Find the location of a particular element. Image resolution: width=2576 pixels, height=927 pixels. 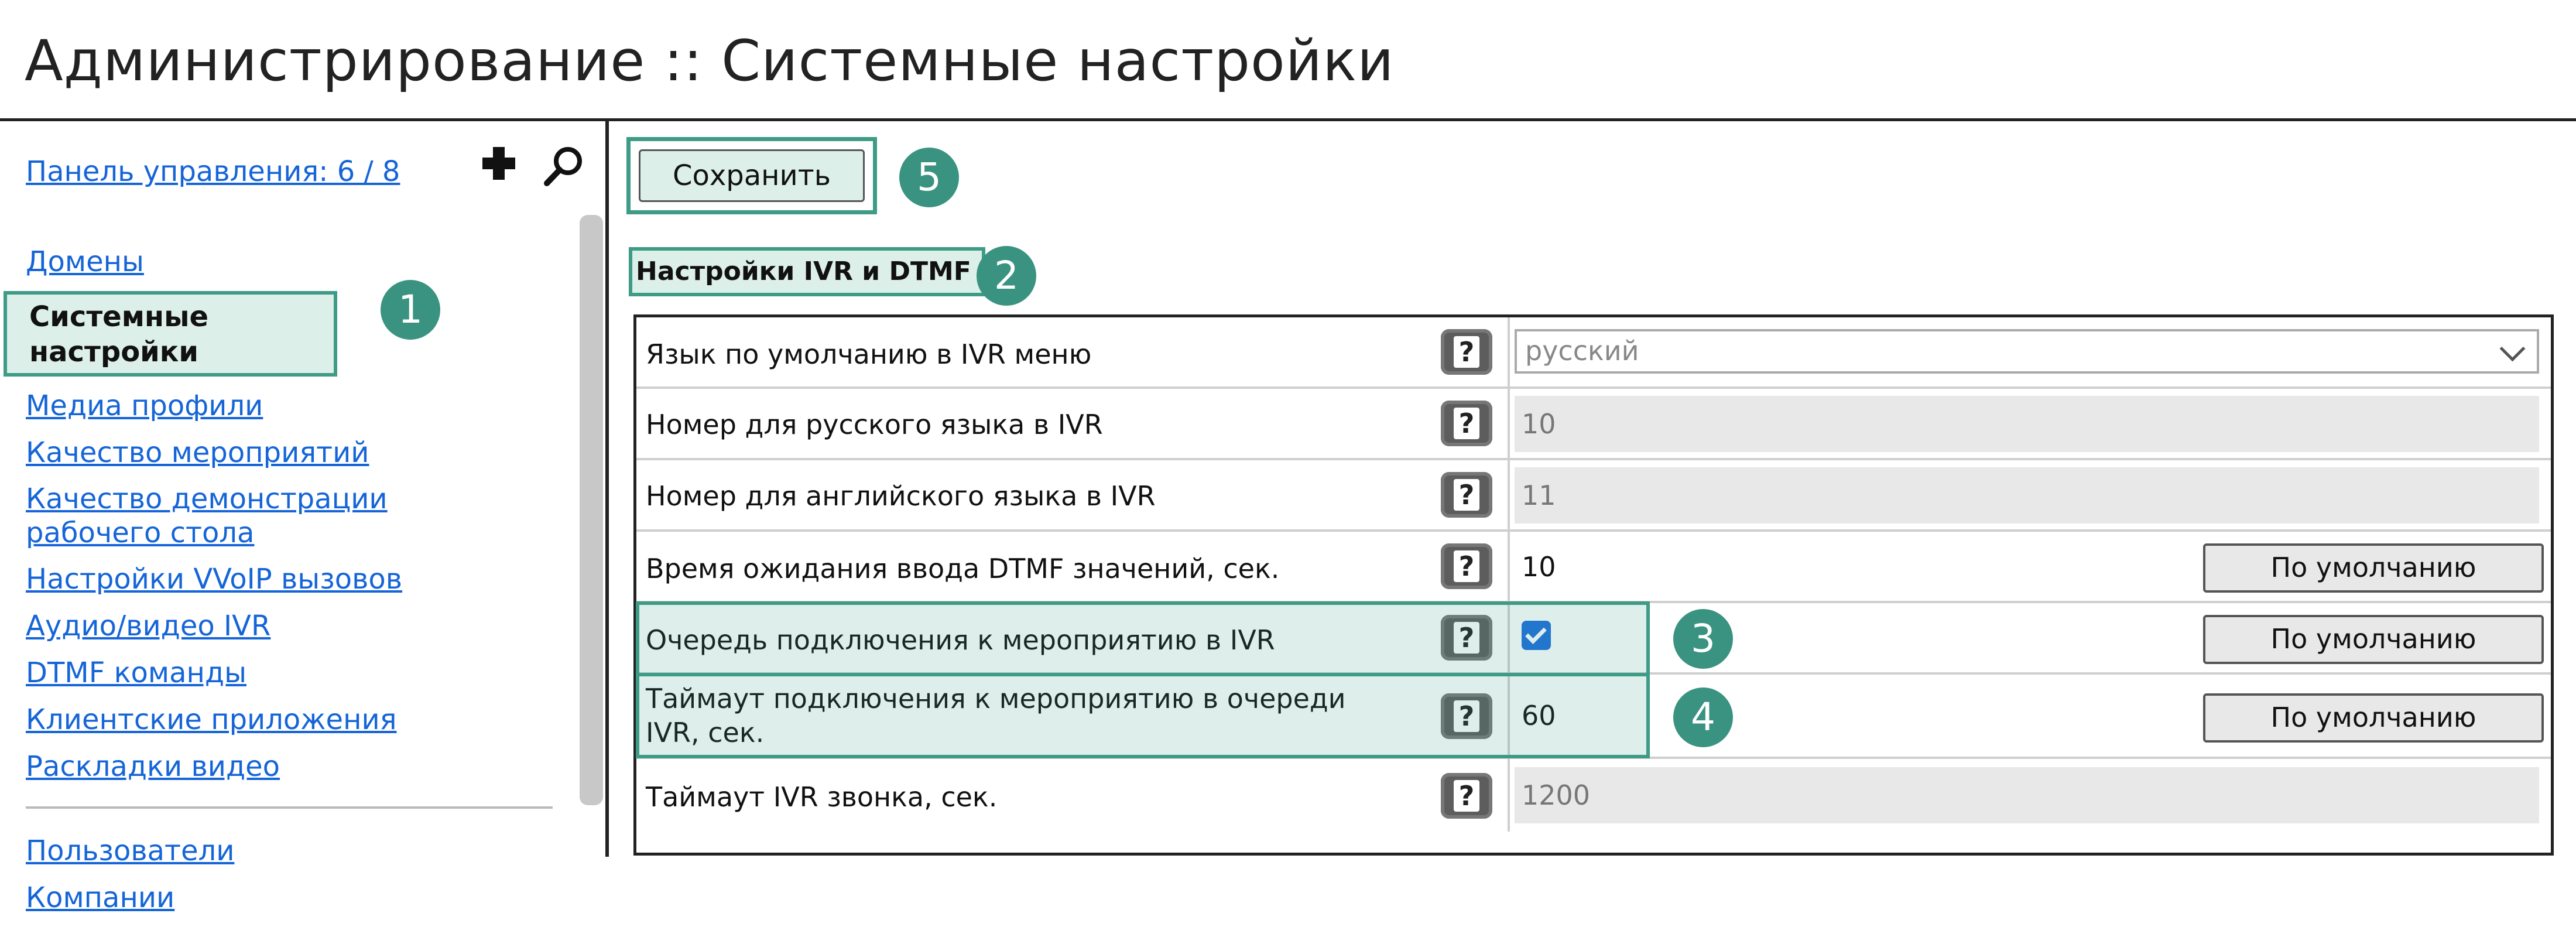

sidebar-item-media-profiles: Медиа профили is located at coordinates (281, 406).